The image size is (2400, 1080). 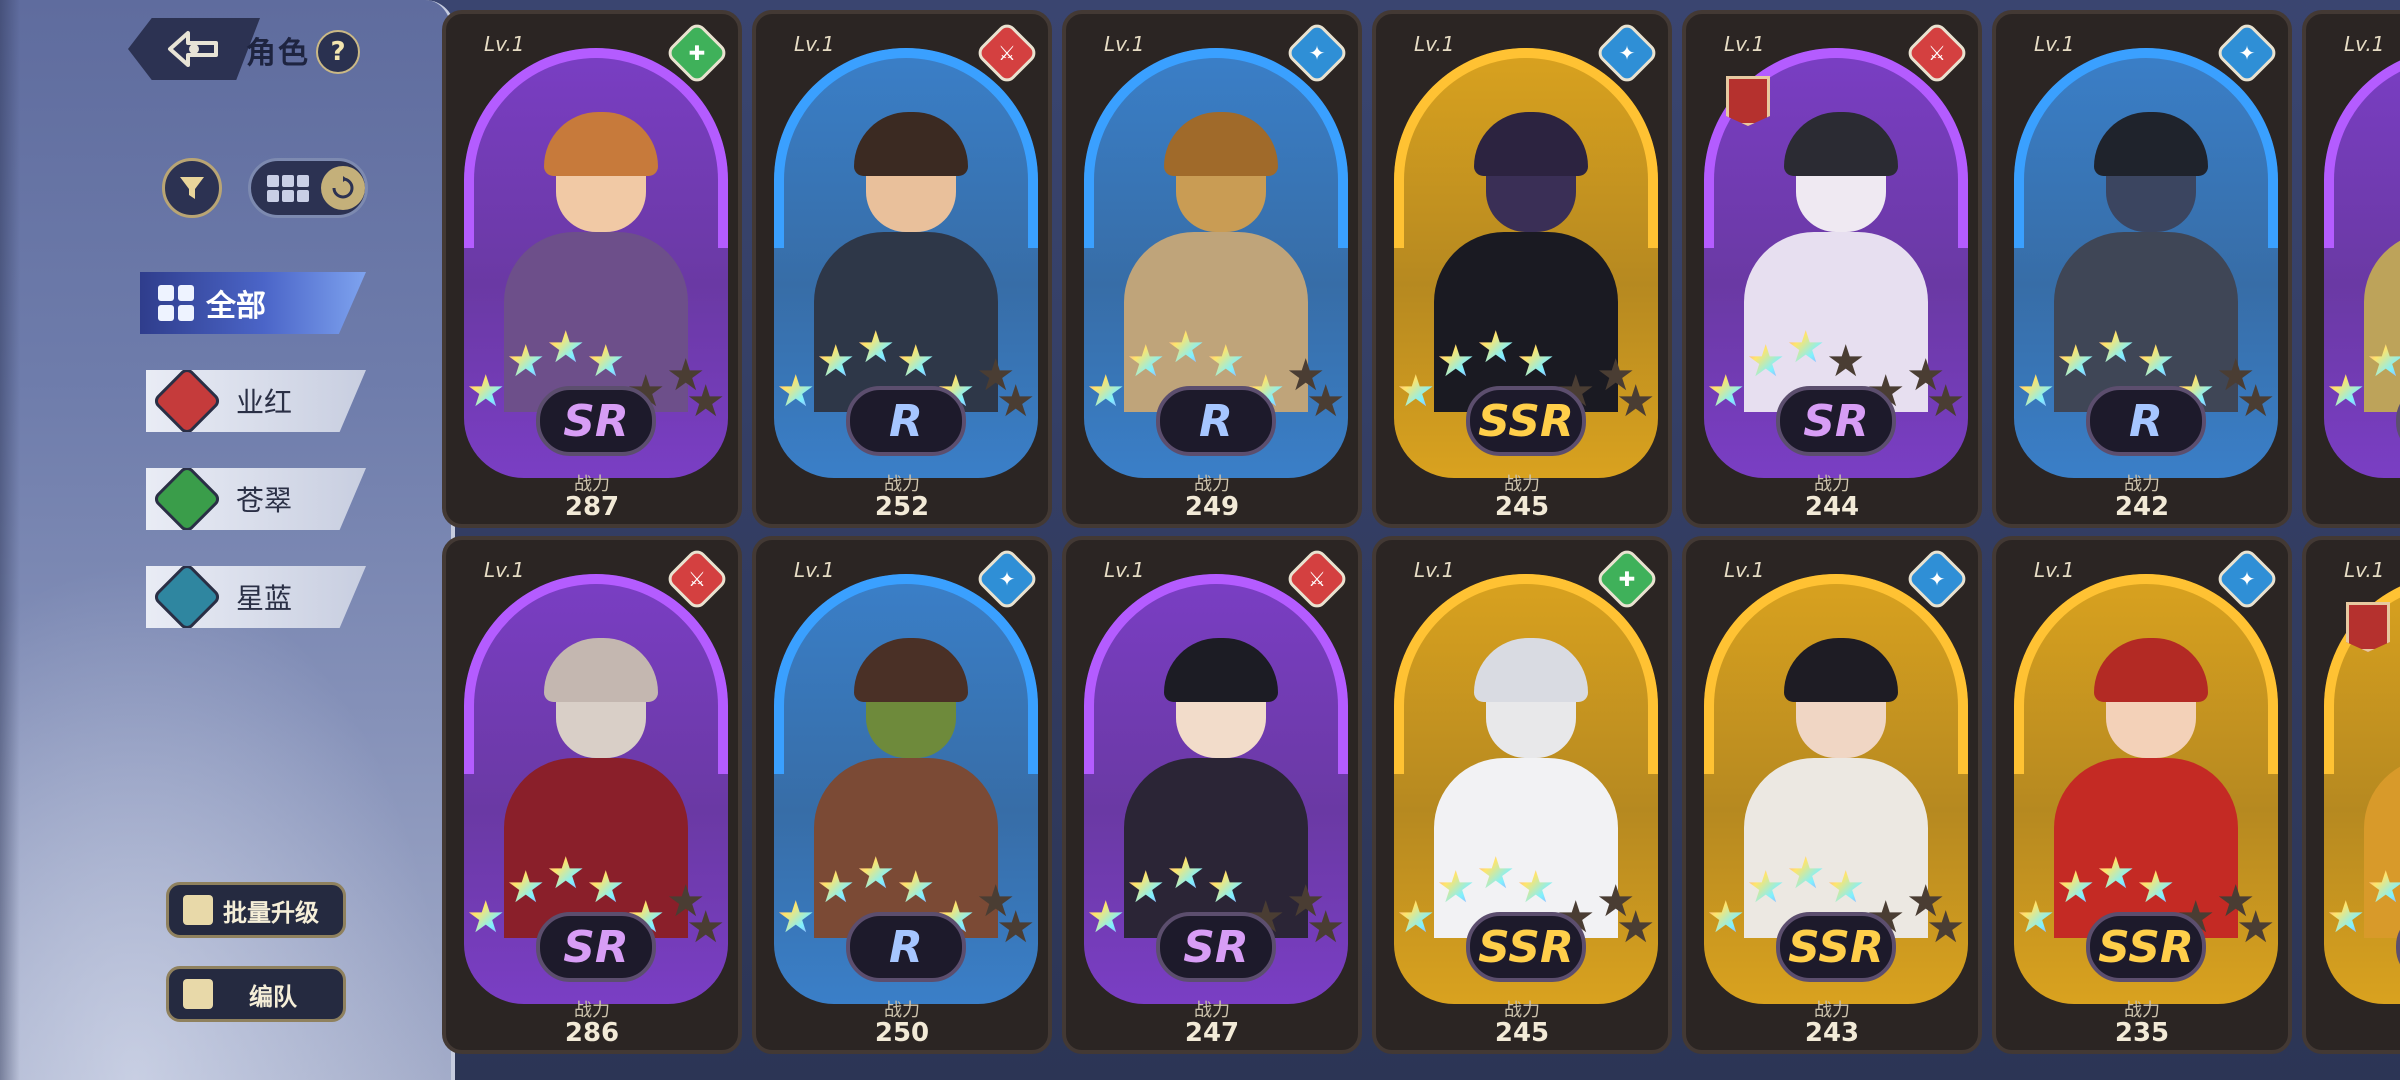 What do you see at coordinates (592, 795) in the screenshot?
I see `character-card: Lv.1 ⚔ ★ ★ ★ ★ ★ ★ ★ SR 战力 286` at bounding box center [592, 795].